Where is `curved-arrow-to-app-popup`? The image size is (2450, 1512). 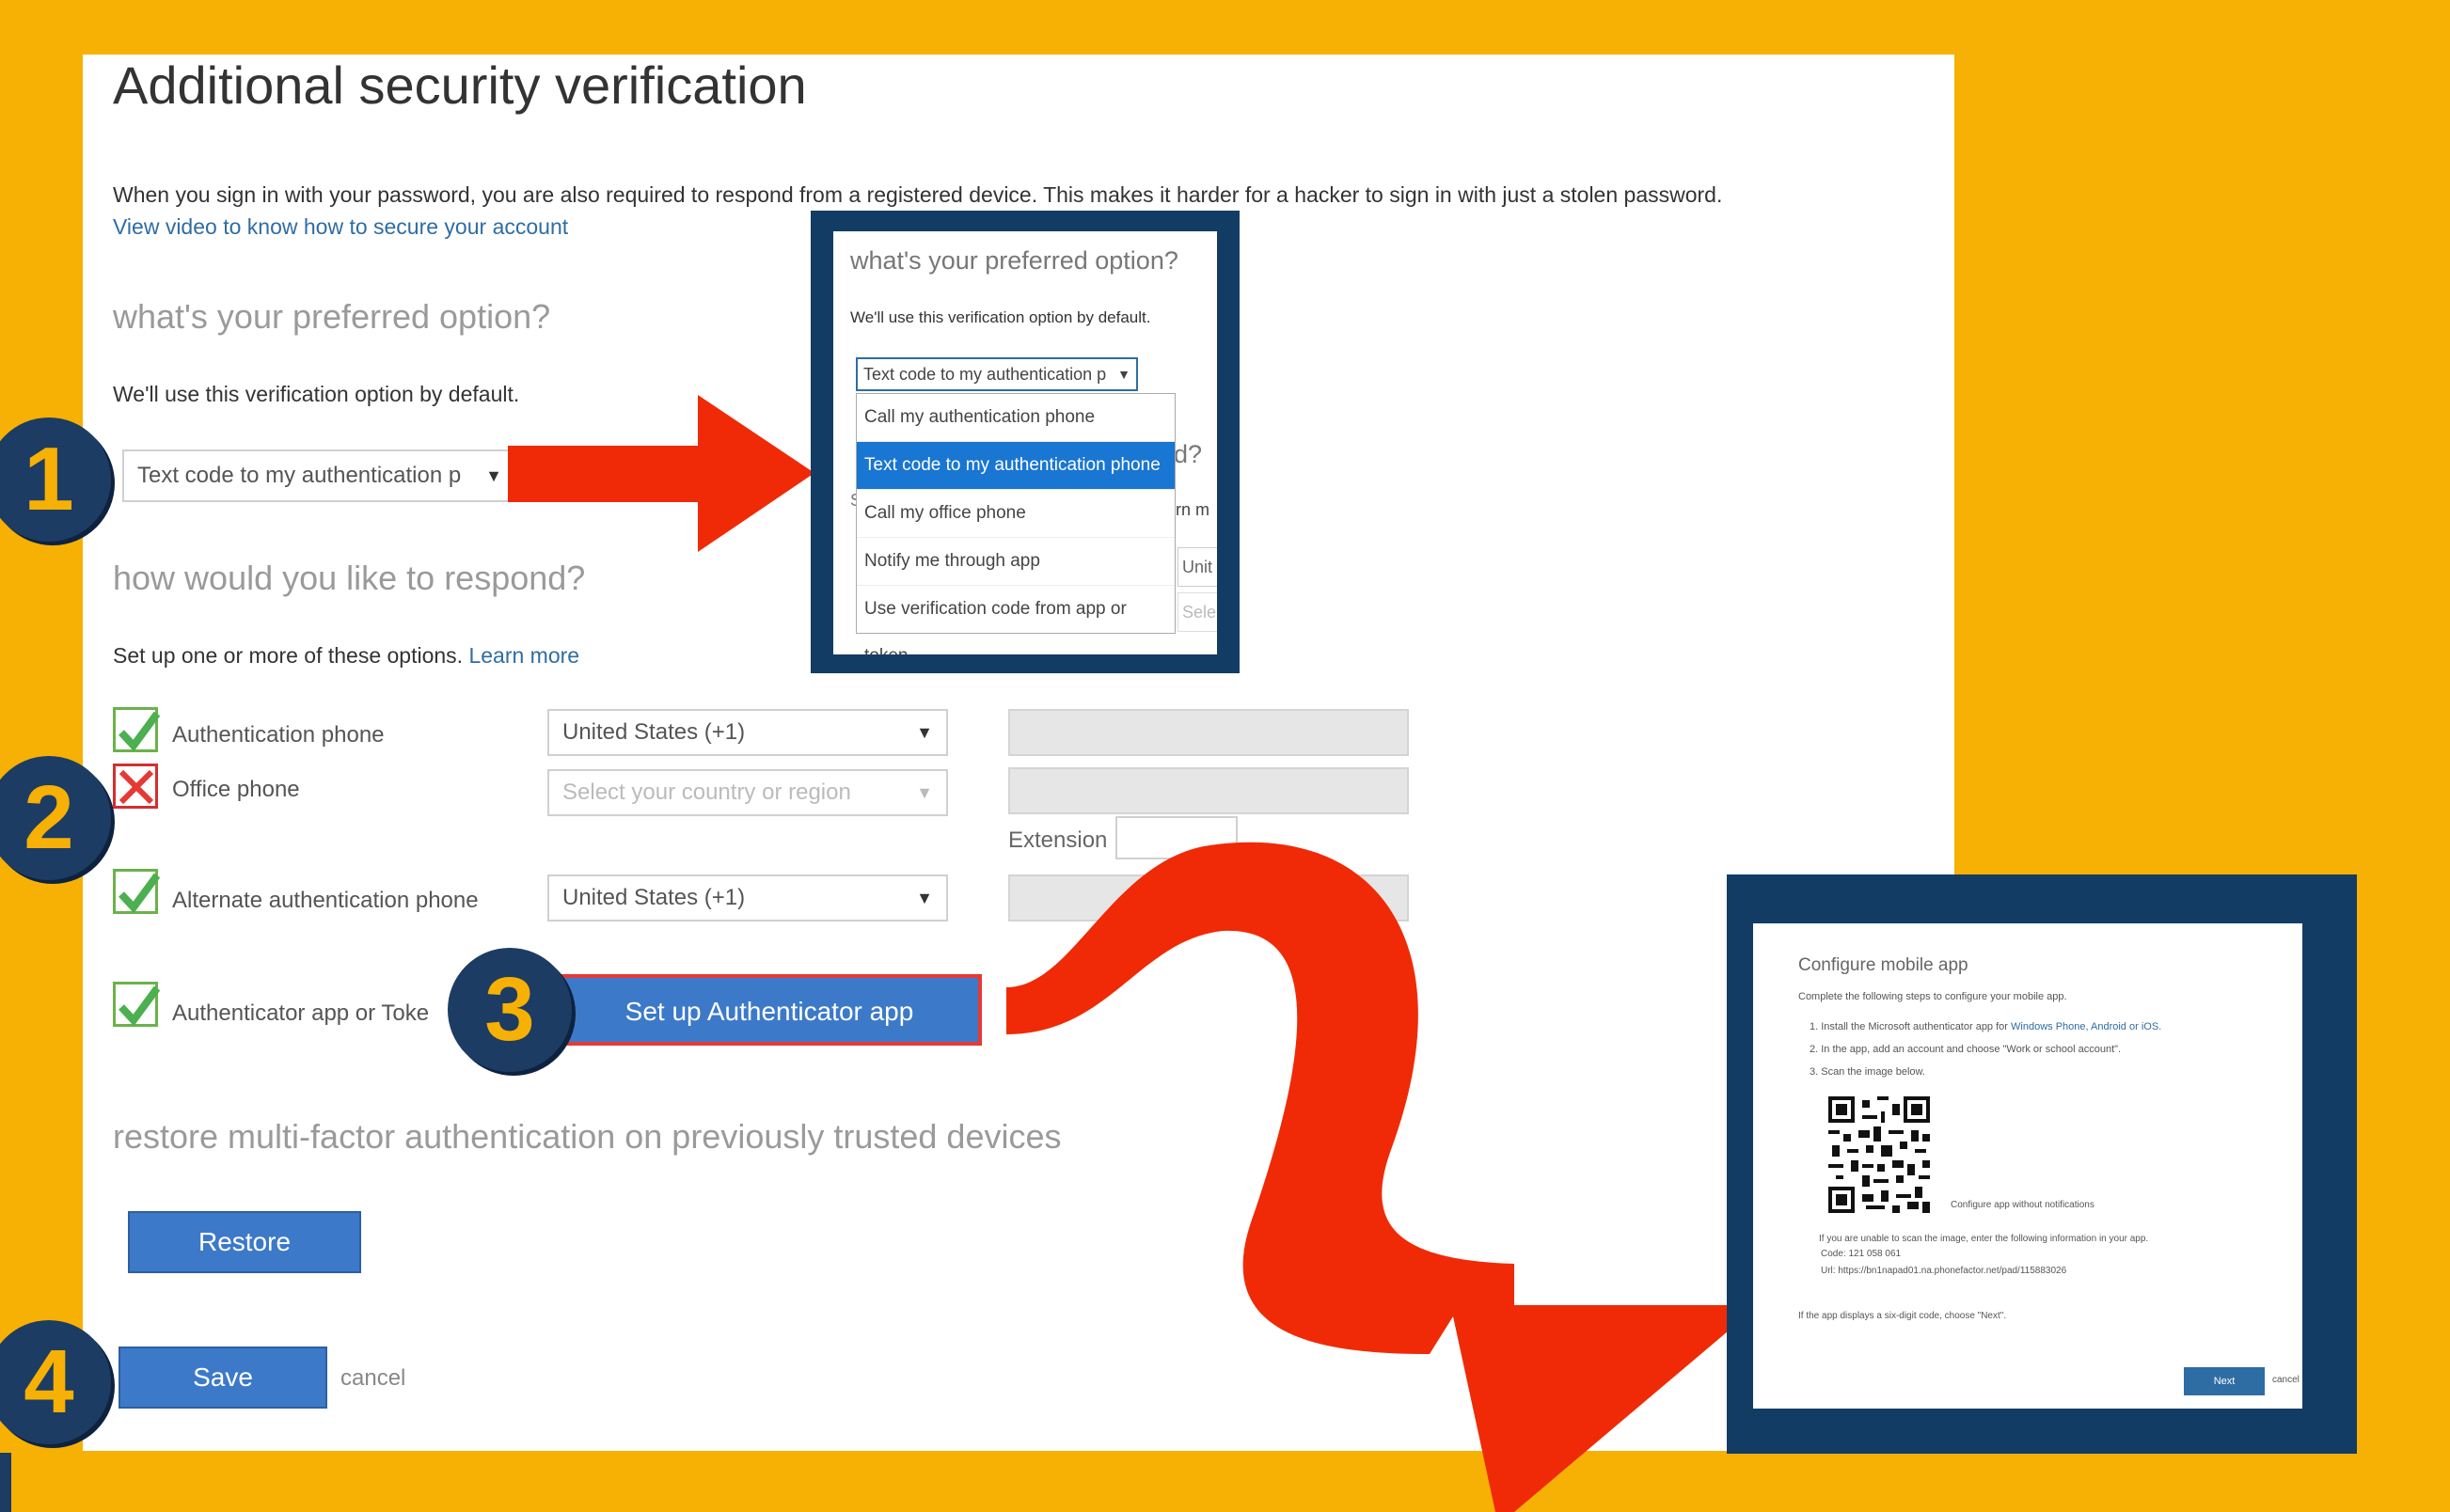
curved-arrow-to-app-popup is located at coordinates (1382, 1177).